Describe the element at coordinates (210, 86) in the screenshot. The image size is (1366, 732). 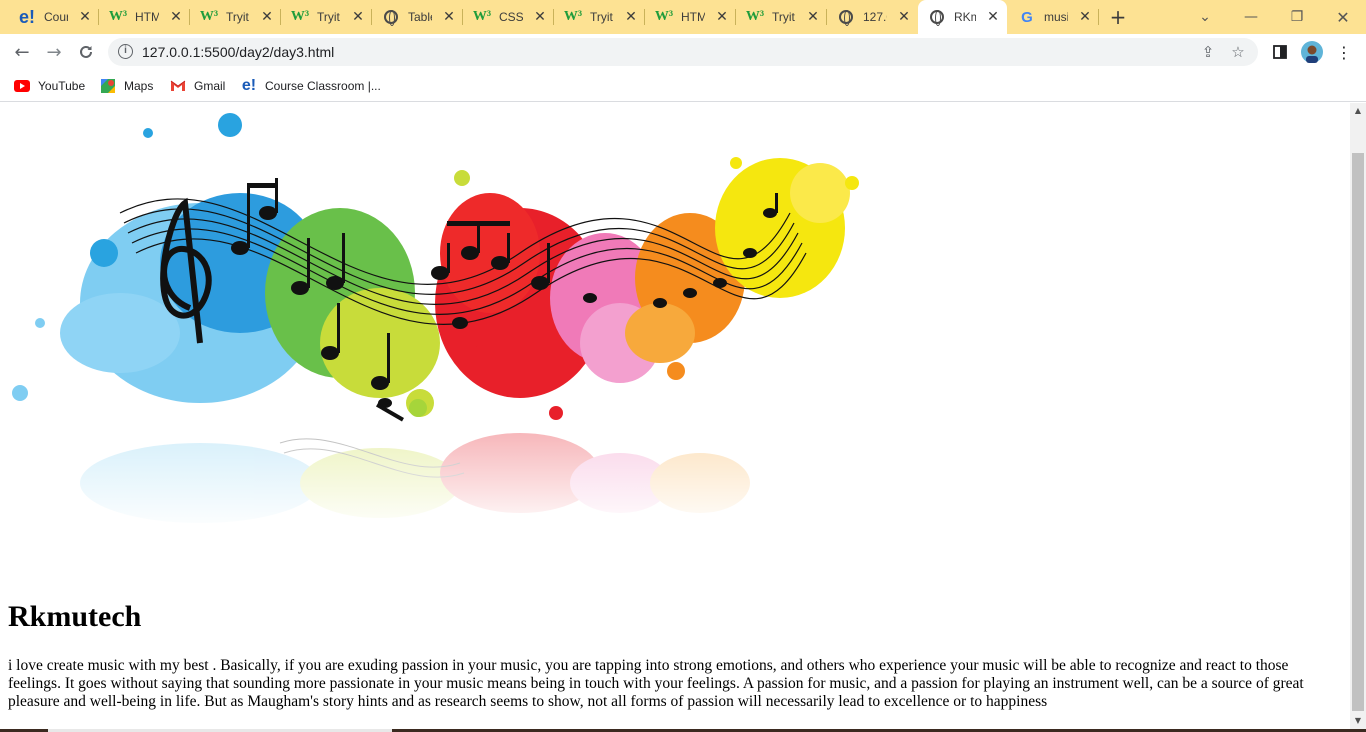
I see `bookmark-label: Gmail` at that location.